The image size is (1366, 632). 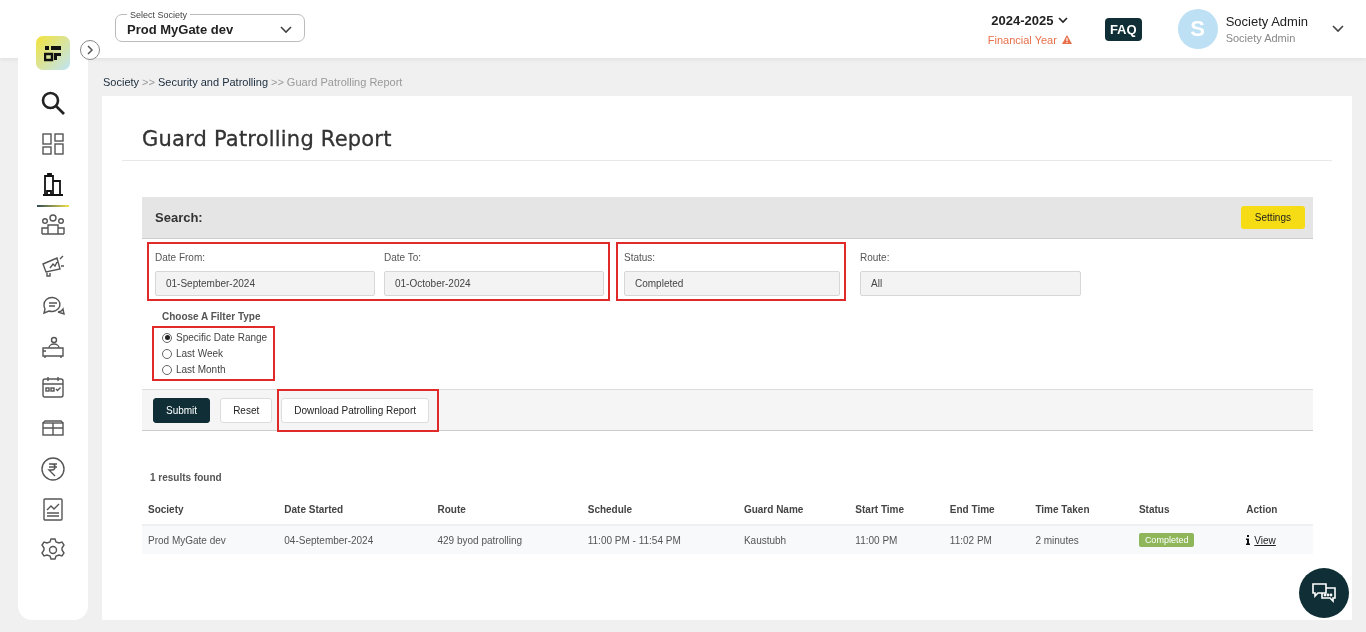 What do you see at coordinates (1022, 39) in the screenshot?
I see `financial-year-caption: Financial Year` at bounding box center [1022, 39].